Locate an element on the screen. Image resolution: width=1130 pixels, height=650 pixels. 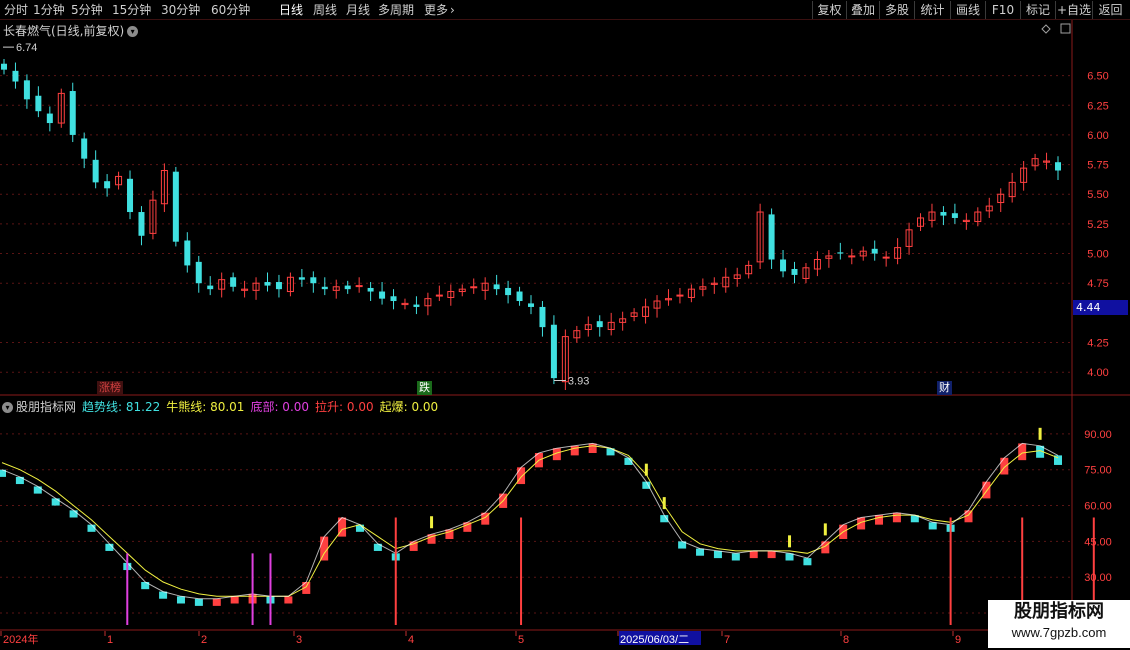
toolbar-button-1: 叠加 is located at coordinates (862, 10).